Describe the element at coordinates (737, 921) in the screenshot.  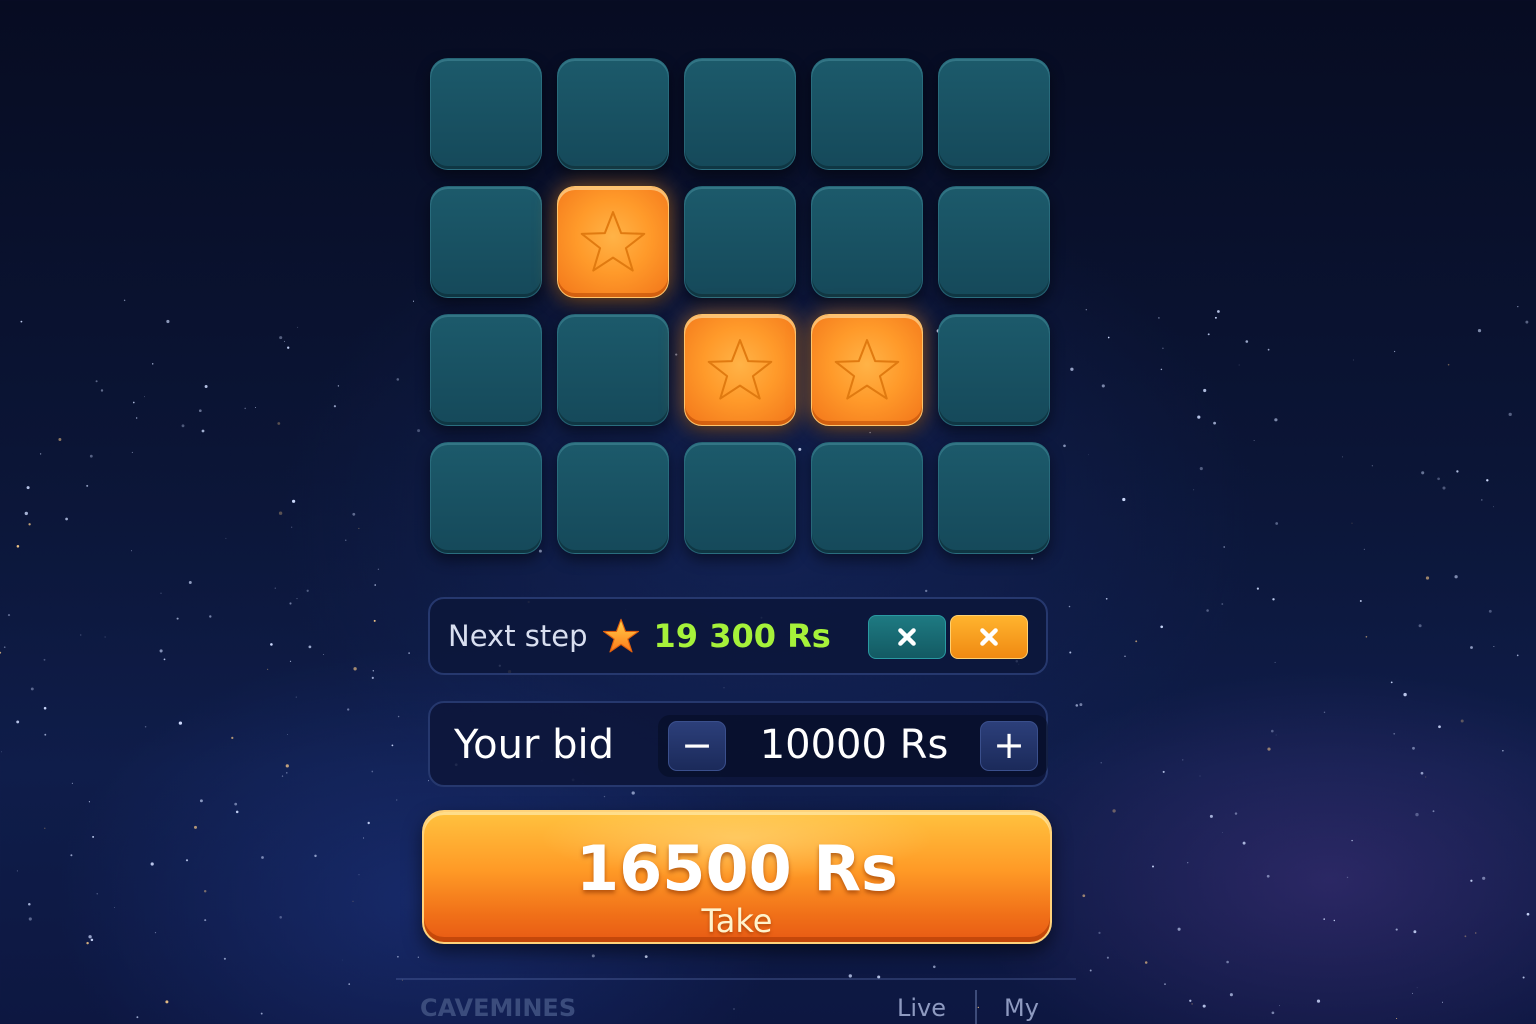
I see `take-label: Take` at that location.